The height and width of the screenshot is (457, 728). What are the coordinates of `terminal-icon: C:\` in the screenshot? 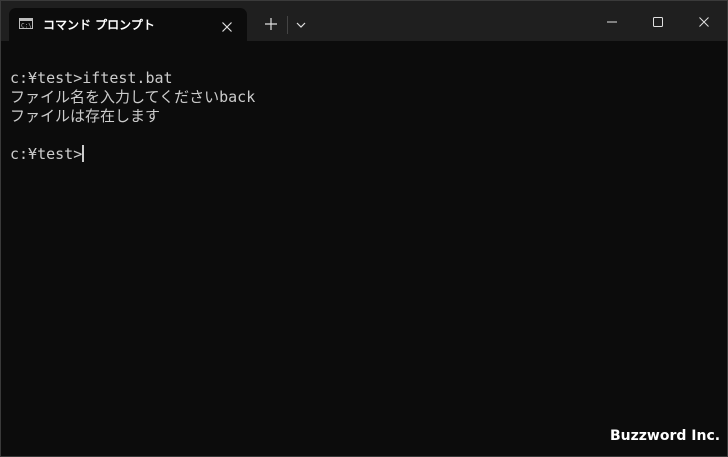 It's located at (26, 23).